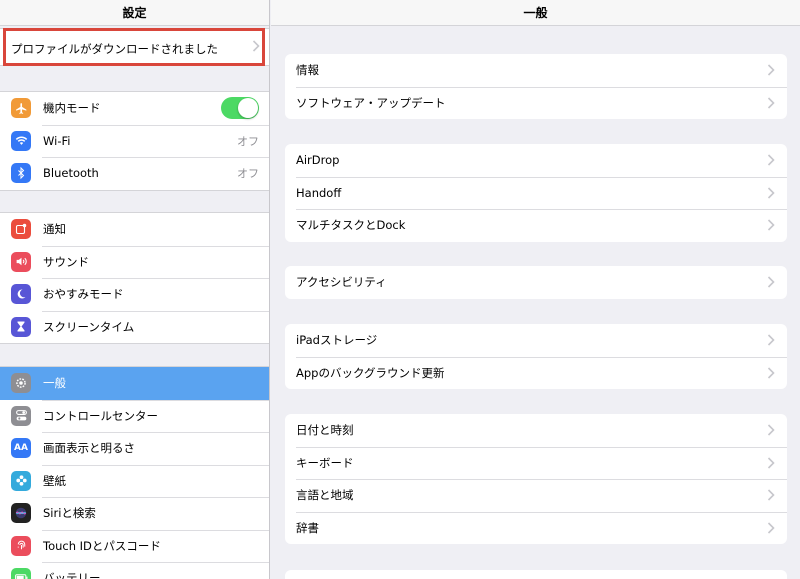 The height and width of the screenshot is (579, 800). What do you see at coordinates (536, 463) in the screenshot?
I see `row-keyboard: キーボード` at bounding box center [536, 463].